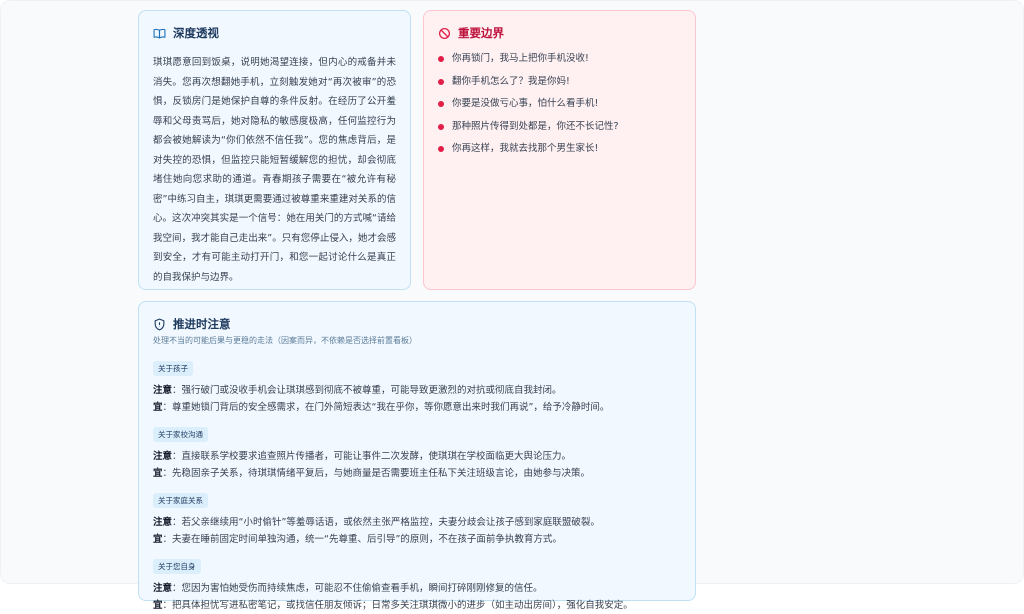 This screenshot has width=1024, height=614. I want to click on boundary-item-text: 你再锁门，我马上把你手机没收!, so click(520, 58).